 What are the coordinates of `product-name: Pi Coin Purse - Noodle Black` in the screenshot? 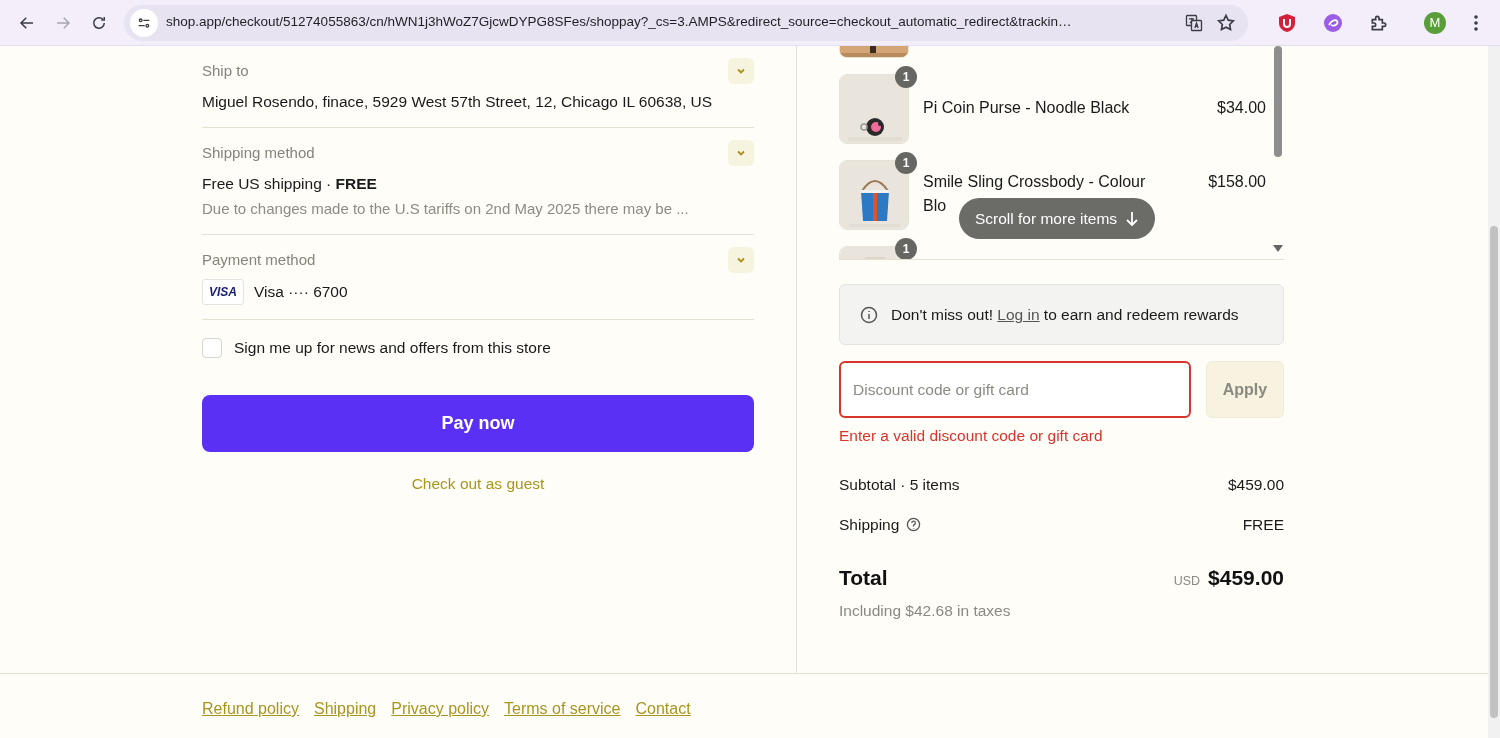 It's located at (1027, 108).